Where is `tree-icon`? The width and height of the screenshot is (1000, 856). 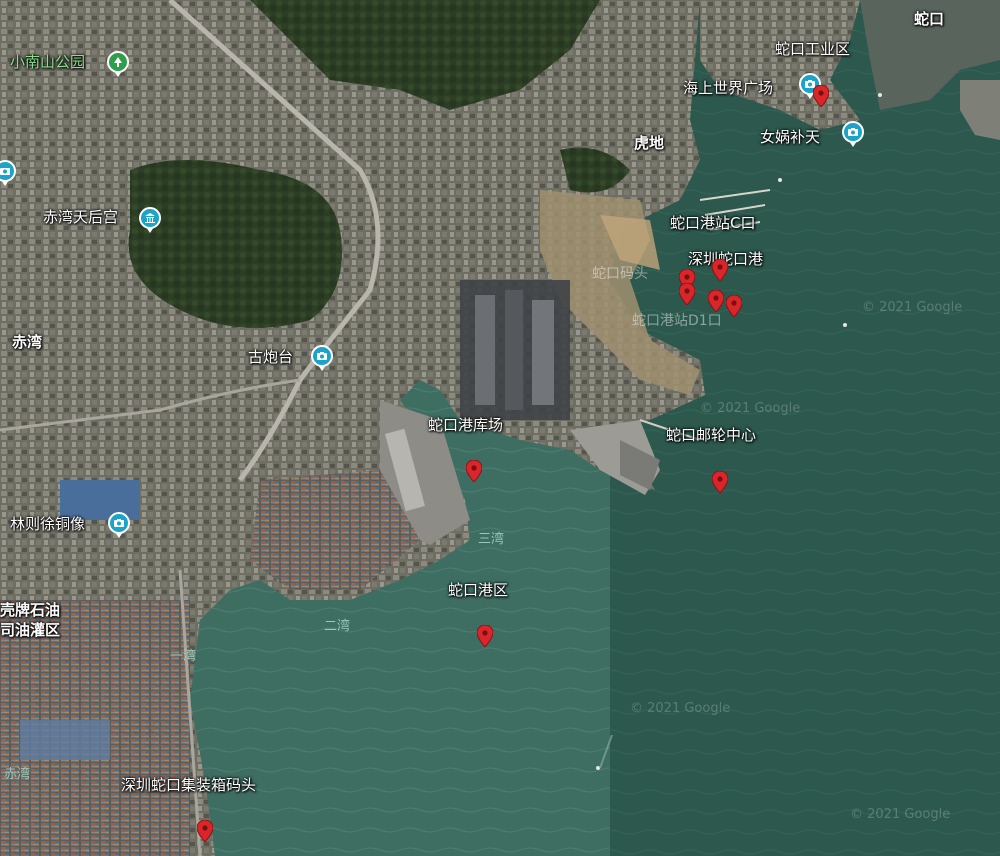
tree-icon is located at coordinates (118, 64).